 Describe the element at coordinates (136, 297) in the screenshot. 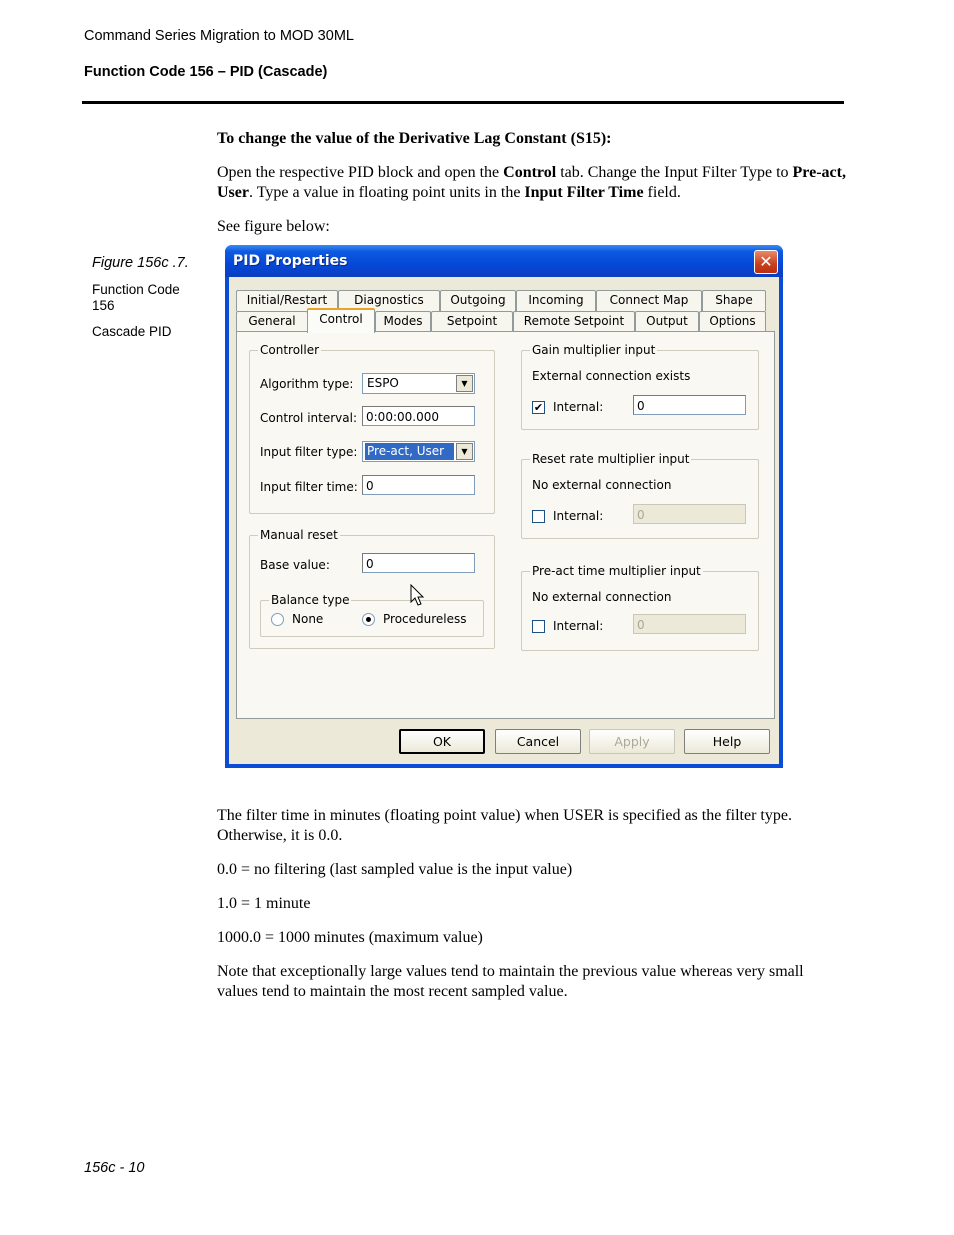

I see `figure-function-code: Function Code 156` at that location.